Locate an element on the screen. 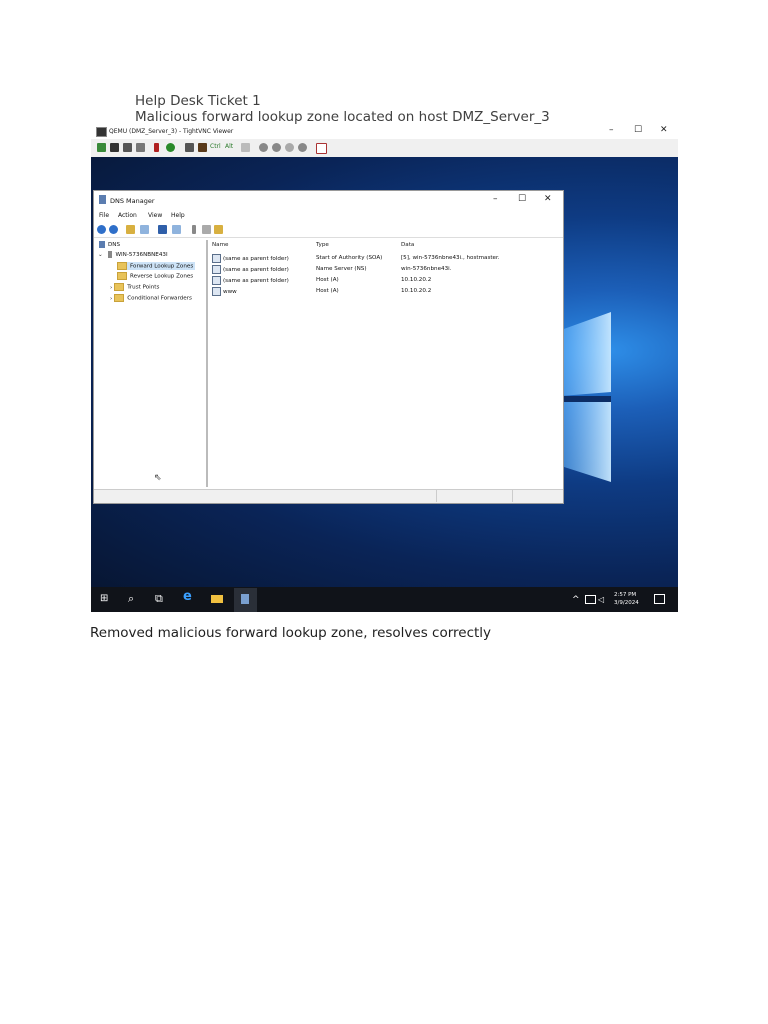 The image size is (768, 1024). tree-item-conditional-forwarders: › Conditional Forwarders is located at coordinates (151, 298).